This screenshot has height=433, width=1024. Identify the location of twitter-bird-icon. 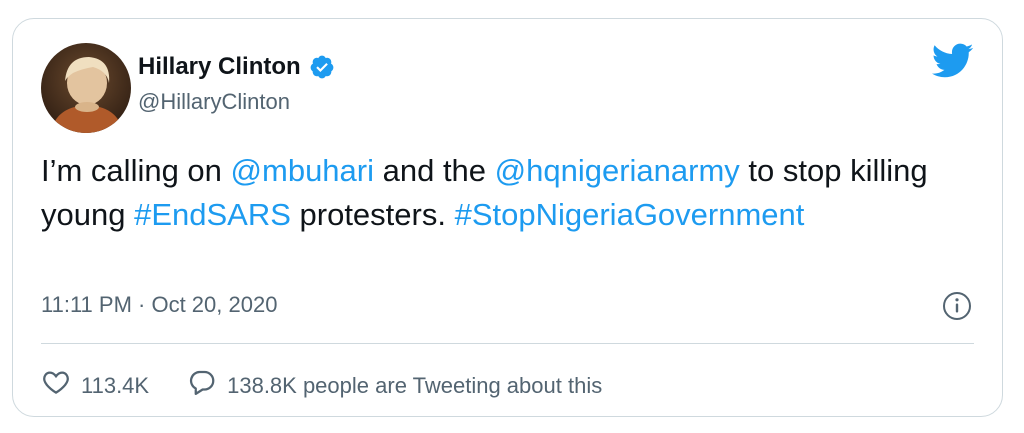
(952, 61).